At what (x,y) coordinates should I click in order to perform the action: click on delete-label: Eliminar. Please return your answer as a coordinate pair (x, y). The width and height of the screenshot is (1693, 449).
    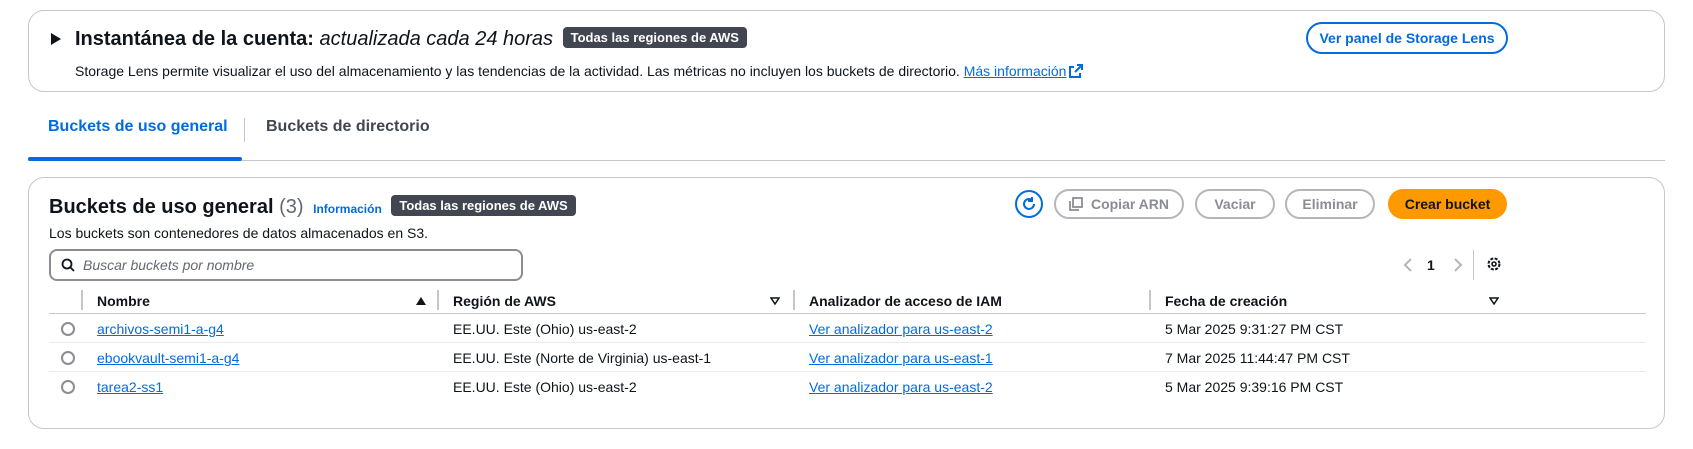
    Looking at the image, I should click on (1330, 204).